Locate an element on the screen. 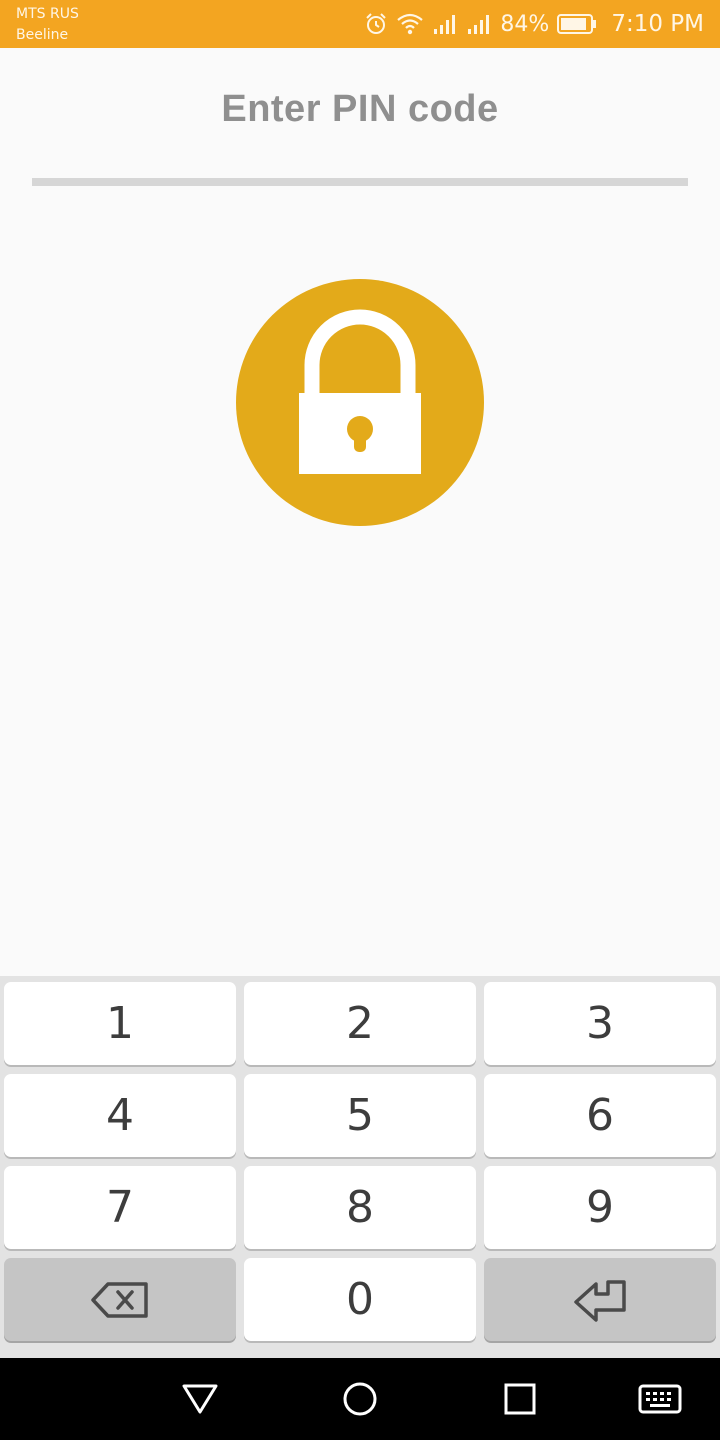 The height and width of the screenshot is (1440, 720). recents-icon is located at coordinates (520, 1399).